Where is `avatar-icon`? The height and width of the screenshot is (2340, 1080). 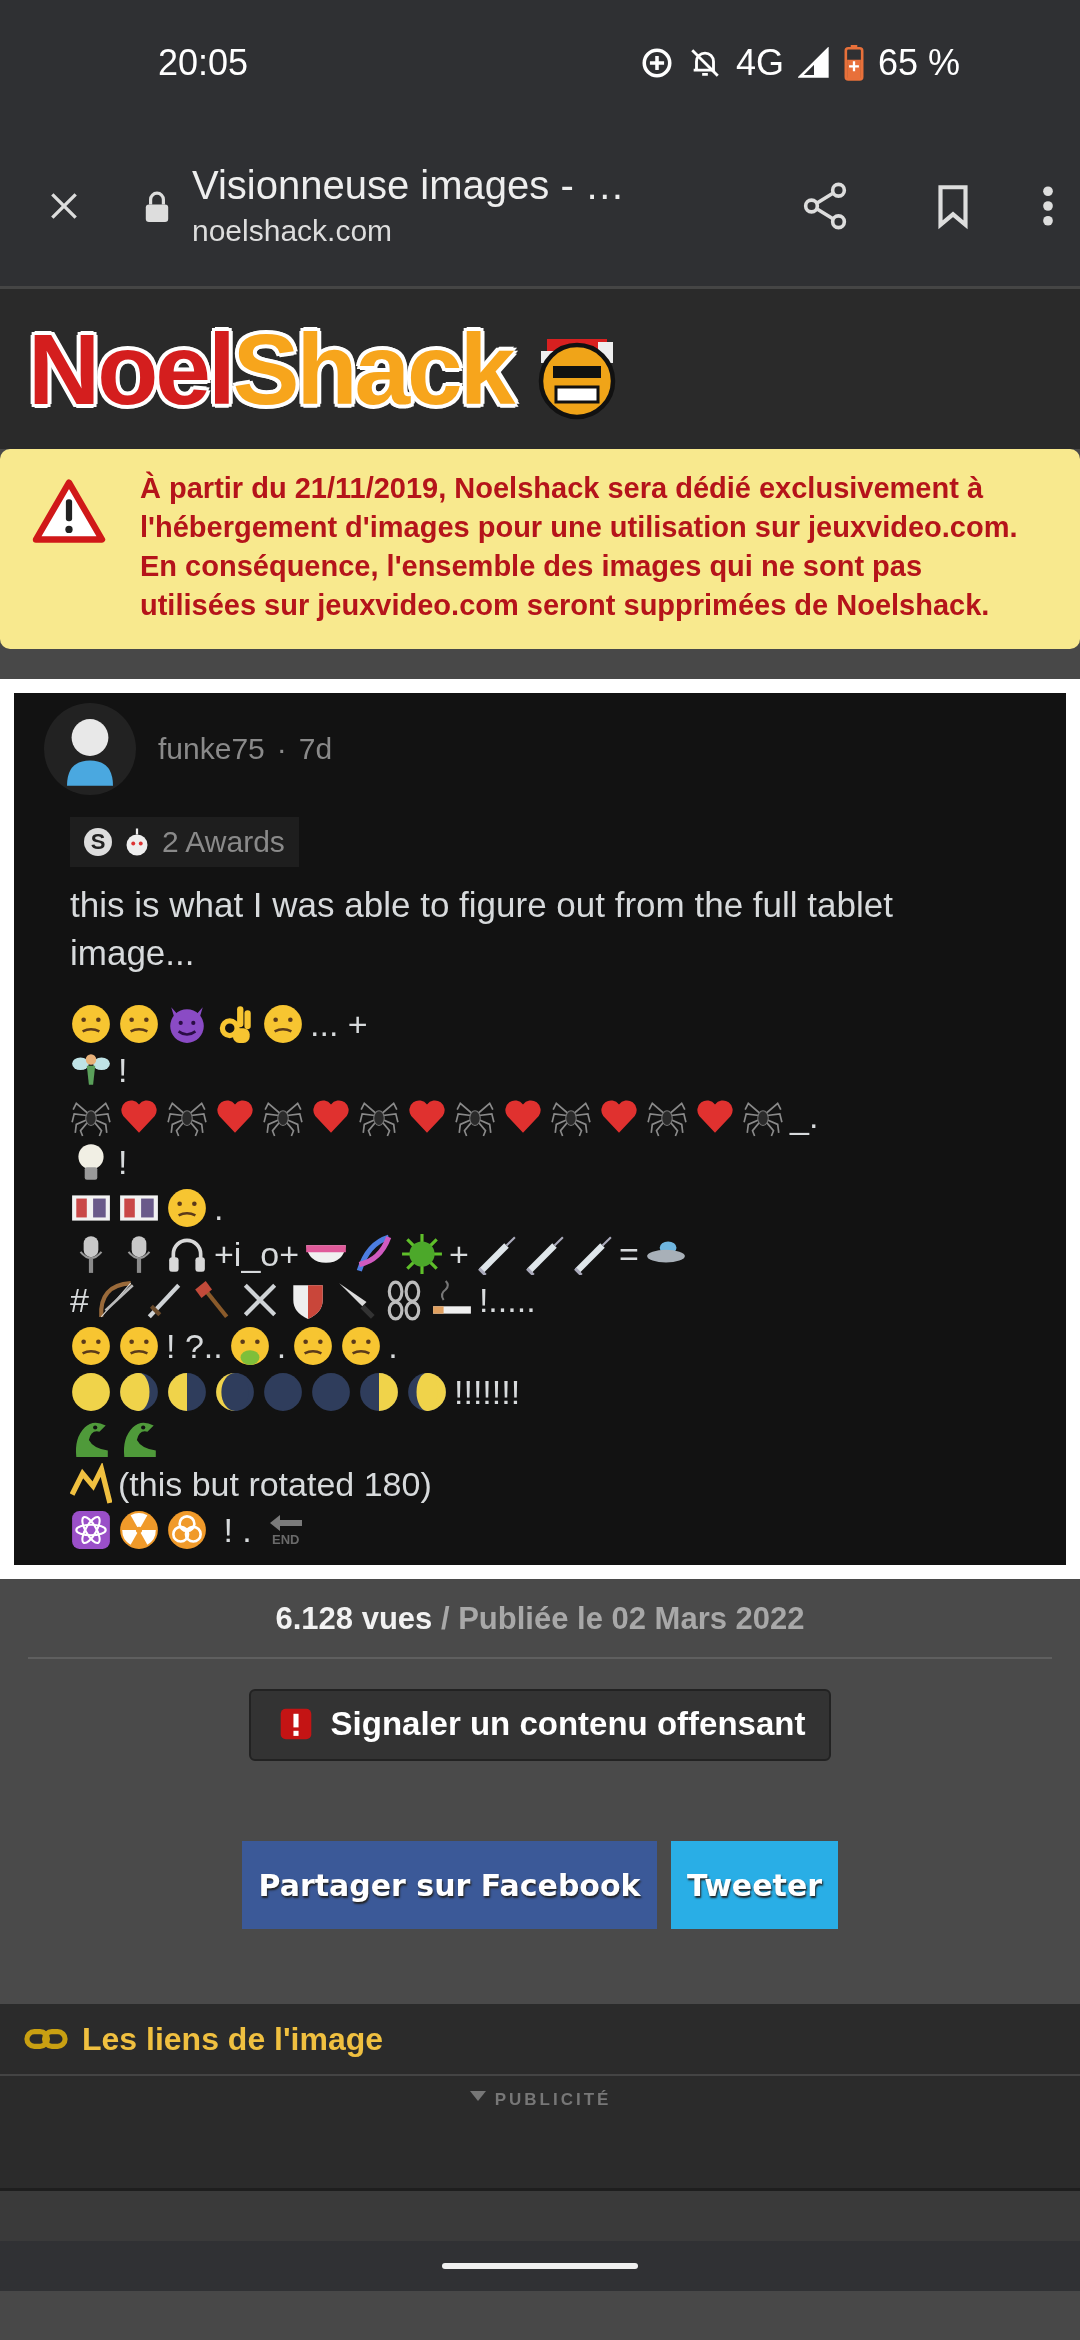
avatar-icon is located at coordinates (90, 749).